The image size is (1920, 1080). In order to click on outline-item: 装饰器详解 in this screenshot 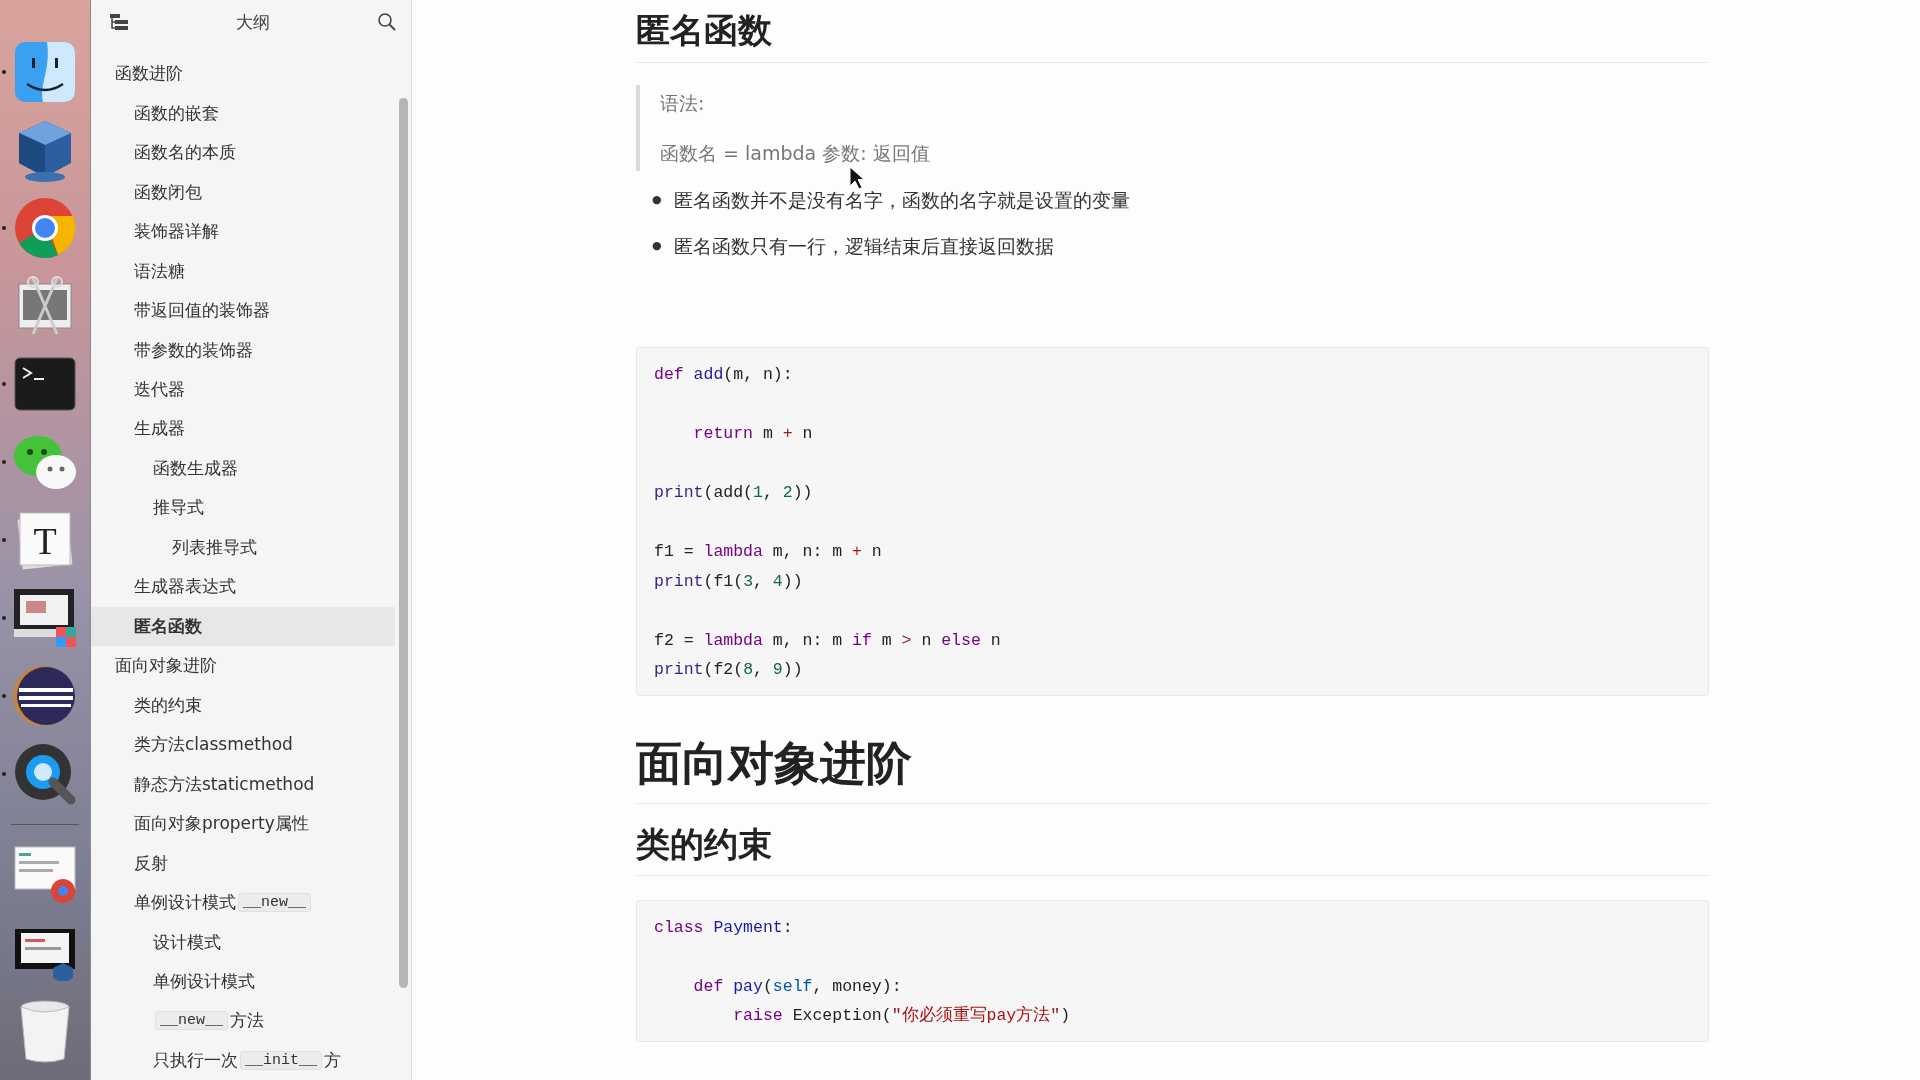, I will do `click(243, 231)`.